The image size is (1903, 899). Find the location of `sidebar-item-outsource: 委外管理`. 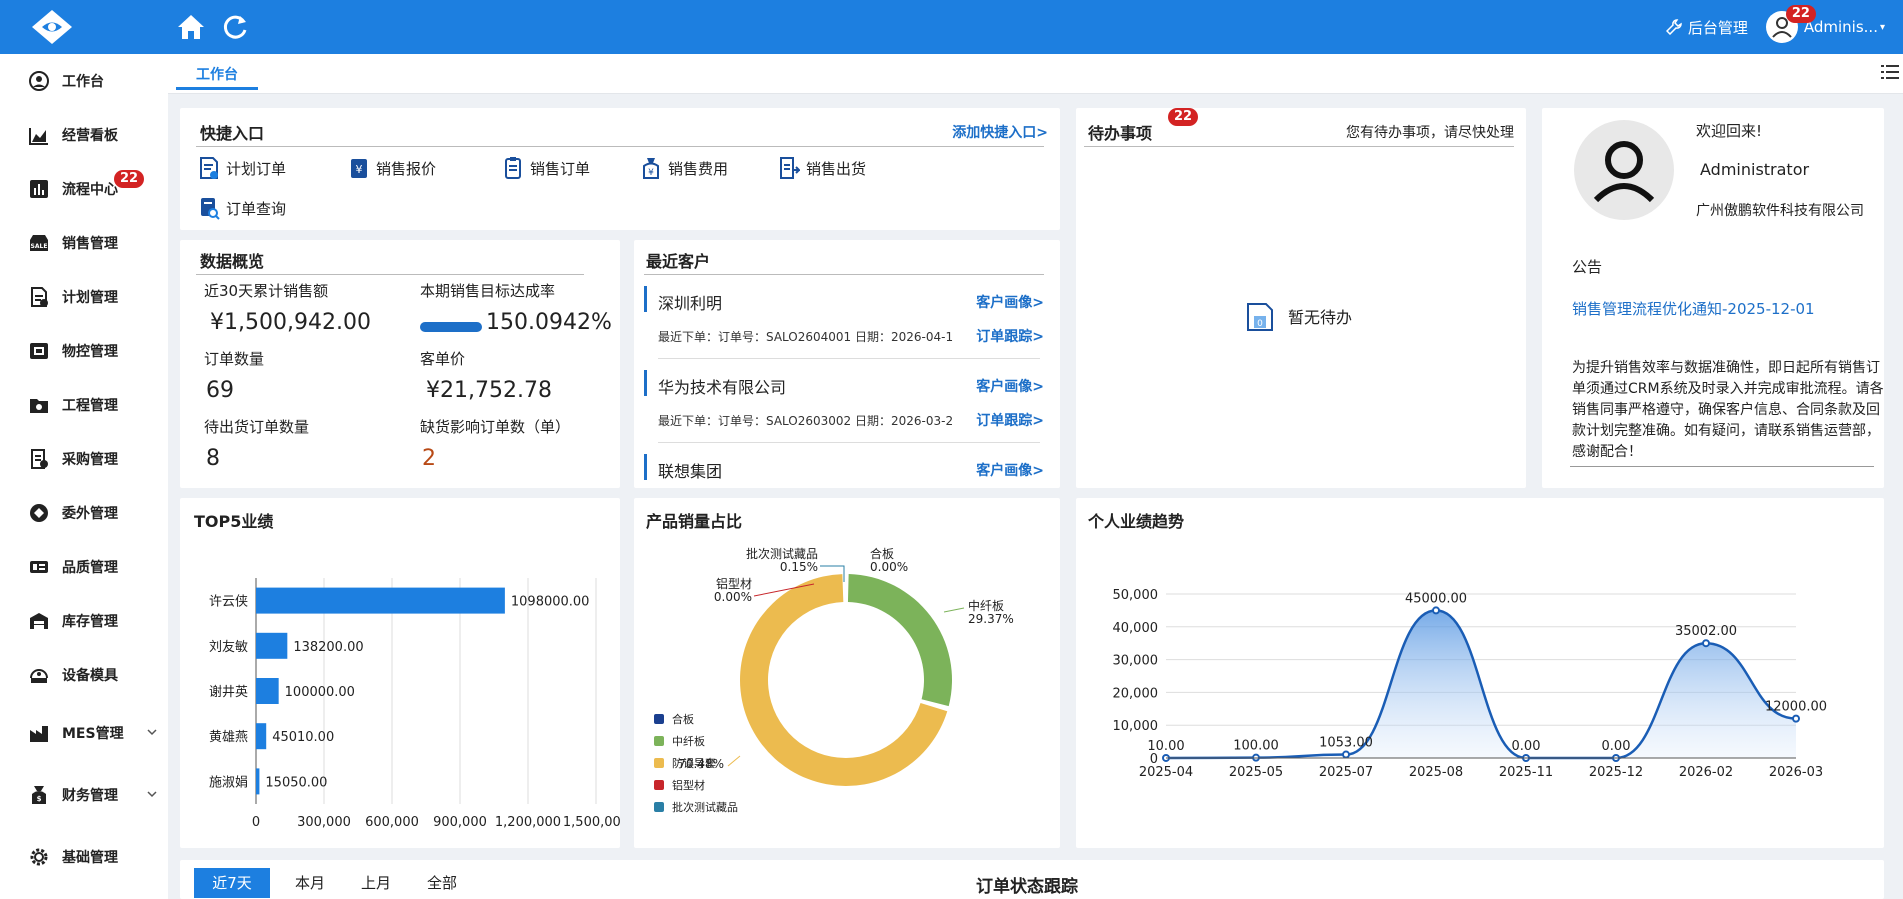

sidebar-item-outsource: 委外管理 is located at coordinates (93, 513).